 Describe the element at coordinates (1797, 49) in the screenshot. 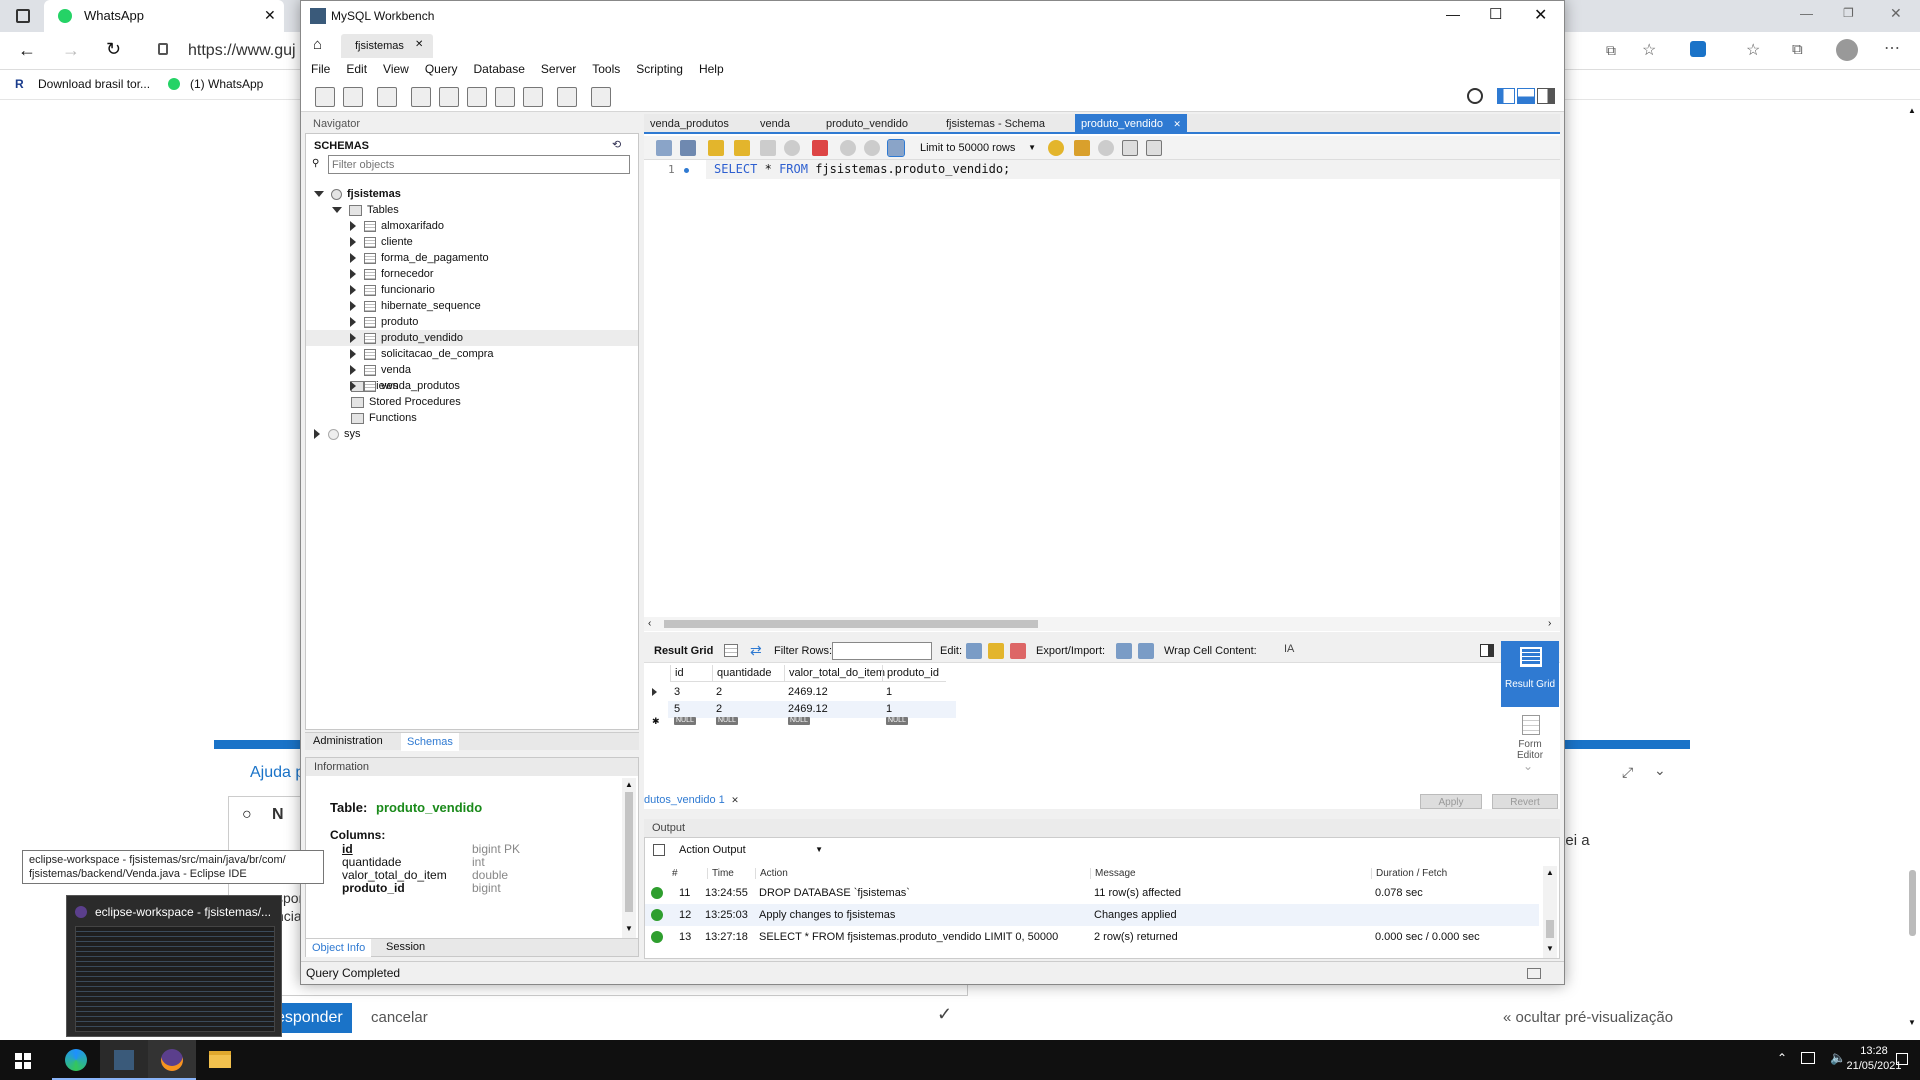

I see `collections-icon: ⧉` at that location.